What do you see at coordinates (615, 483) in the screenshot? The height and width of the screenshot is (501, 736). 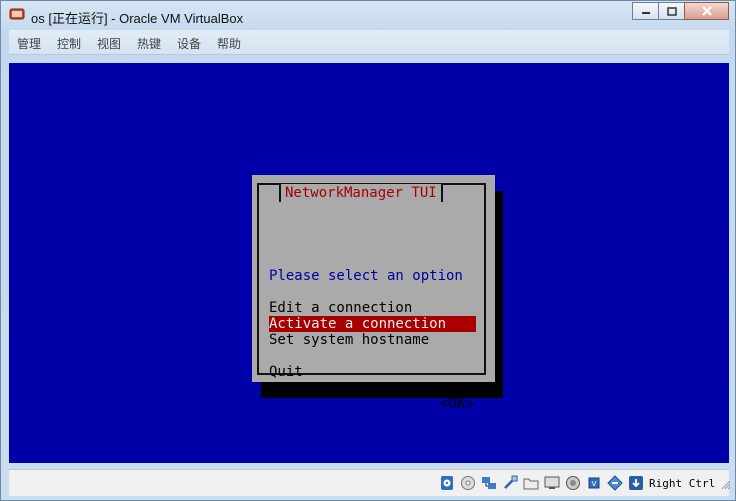 I see `mouse-integration-icon` at bounding box center [615, 483].